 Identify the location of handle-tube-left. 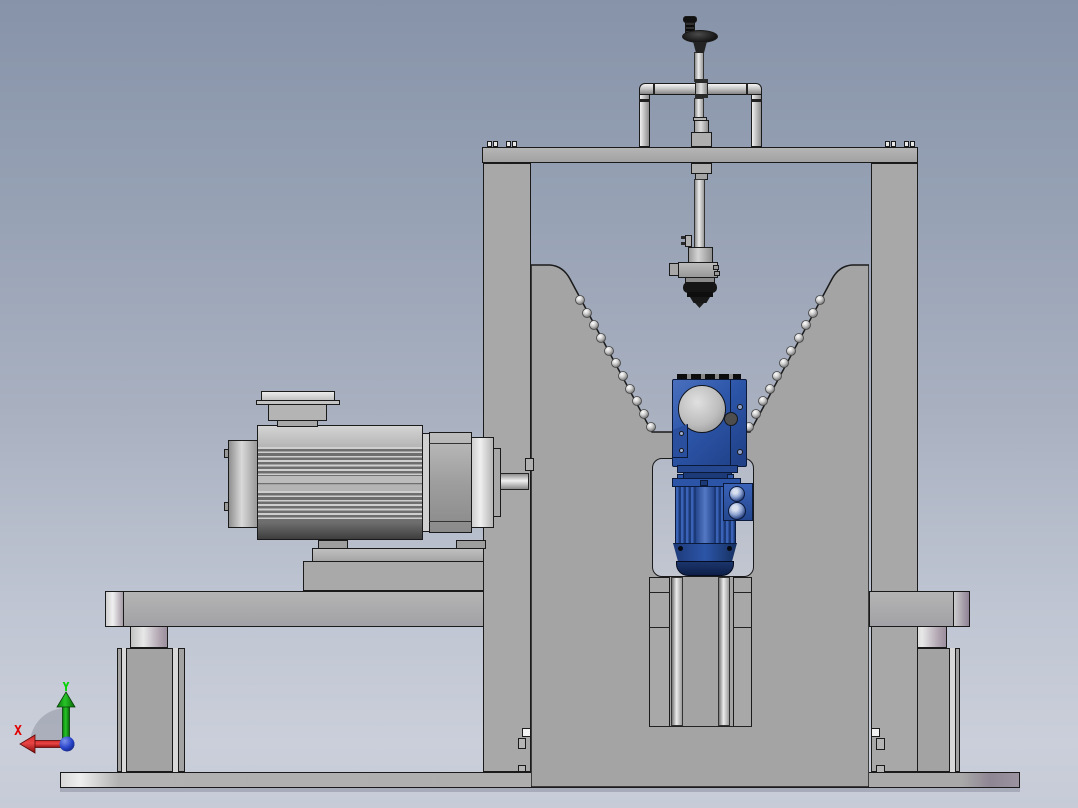
(644, 117).